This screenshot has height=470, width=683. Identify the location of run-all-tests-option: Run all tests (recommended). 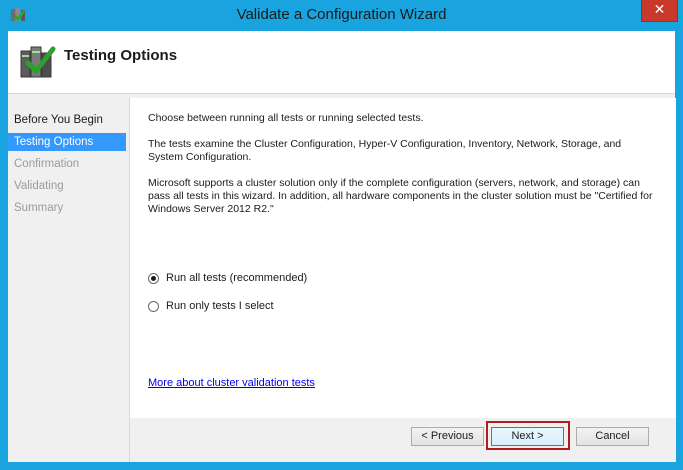
(227, 278).